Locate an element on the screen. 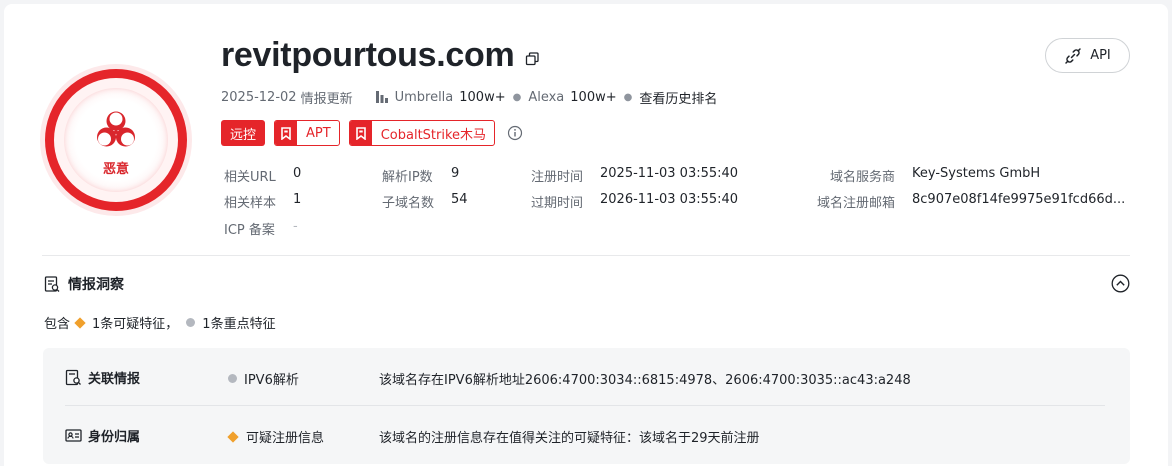 The image size is (1172, 466). key-count: 1条重点特征 is located at coordinates (239, 324).